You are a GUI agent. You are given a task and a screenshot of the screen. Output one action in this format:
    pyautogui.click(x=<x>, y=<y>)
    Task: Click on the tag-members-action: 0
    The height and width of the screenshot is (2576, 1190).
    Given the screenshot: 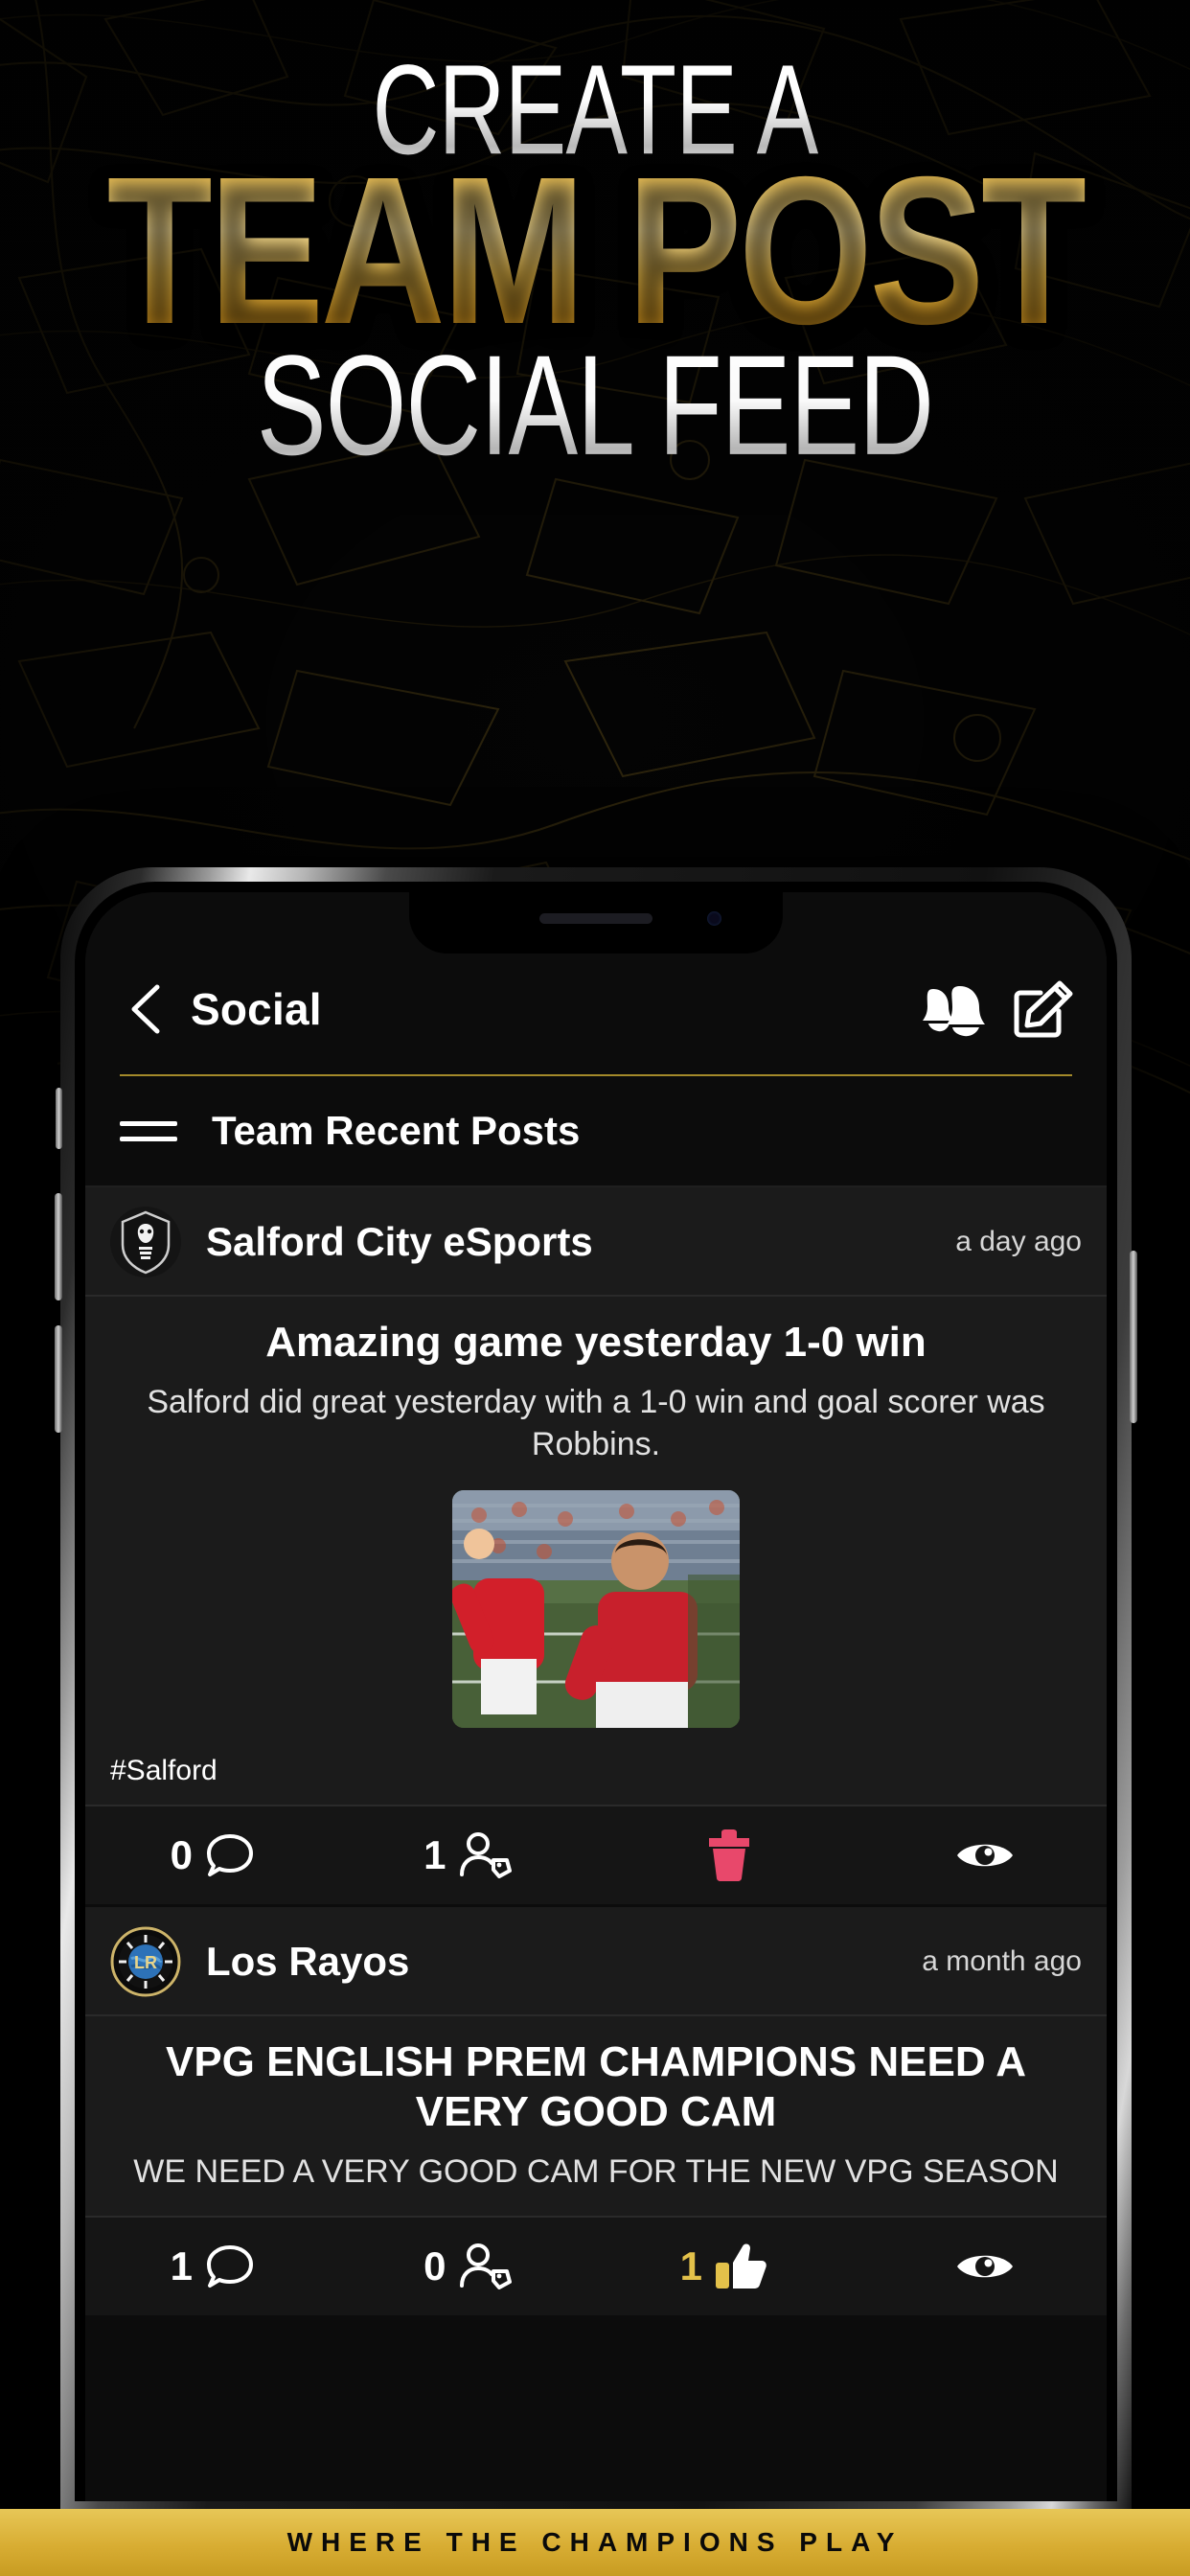 What is the action you would take?
    pyautogui.click(x=469, y=2266)
    